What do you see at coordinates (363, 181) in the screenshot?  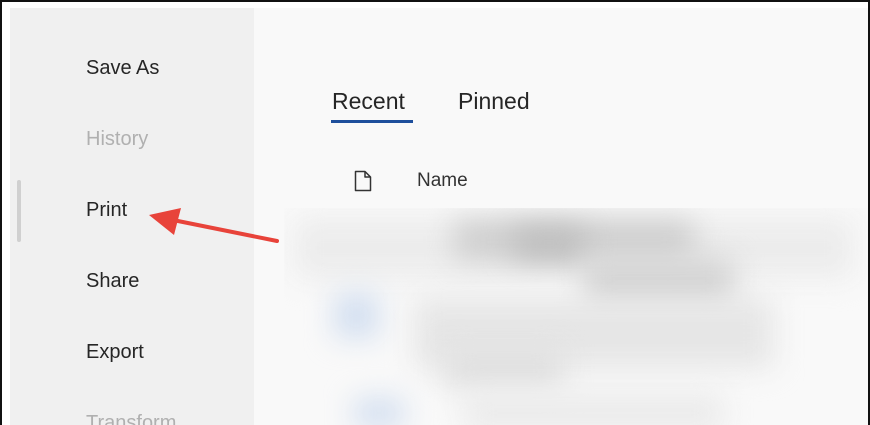 I see `document-icon` at bounding box center [363, 181].